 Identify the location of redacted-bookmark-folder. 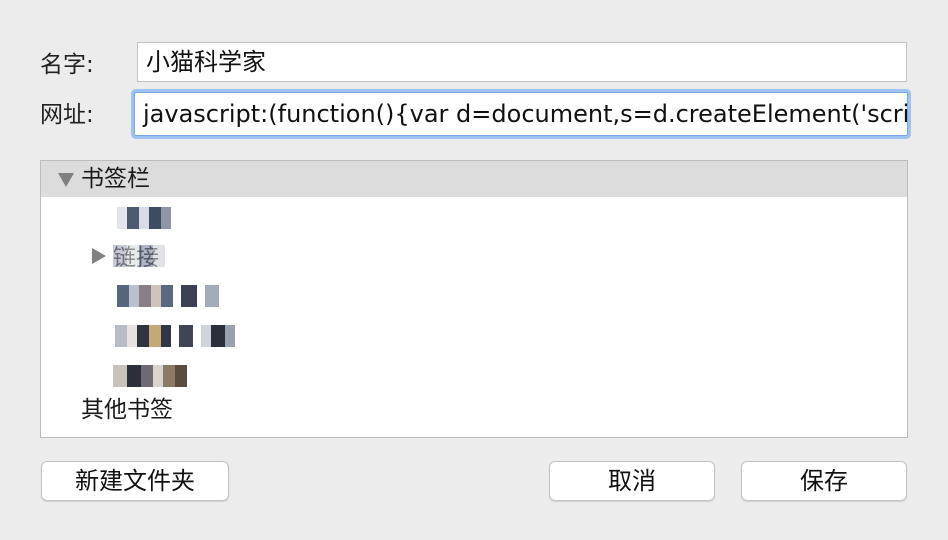
(139, 256).